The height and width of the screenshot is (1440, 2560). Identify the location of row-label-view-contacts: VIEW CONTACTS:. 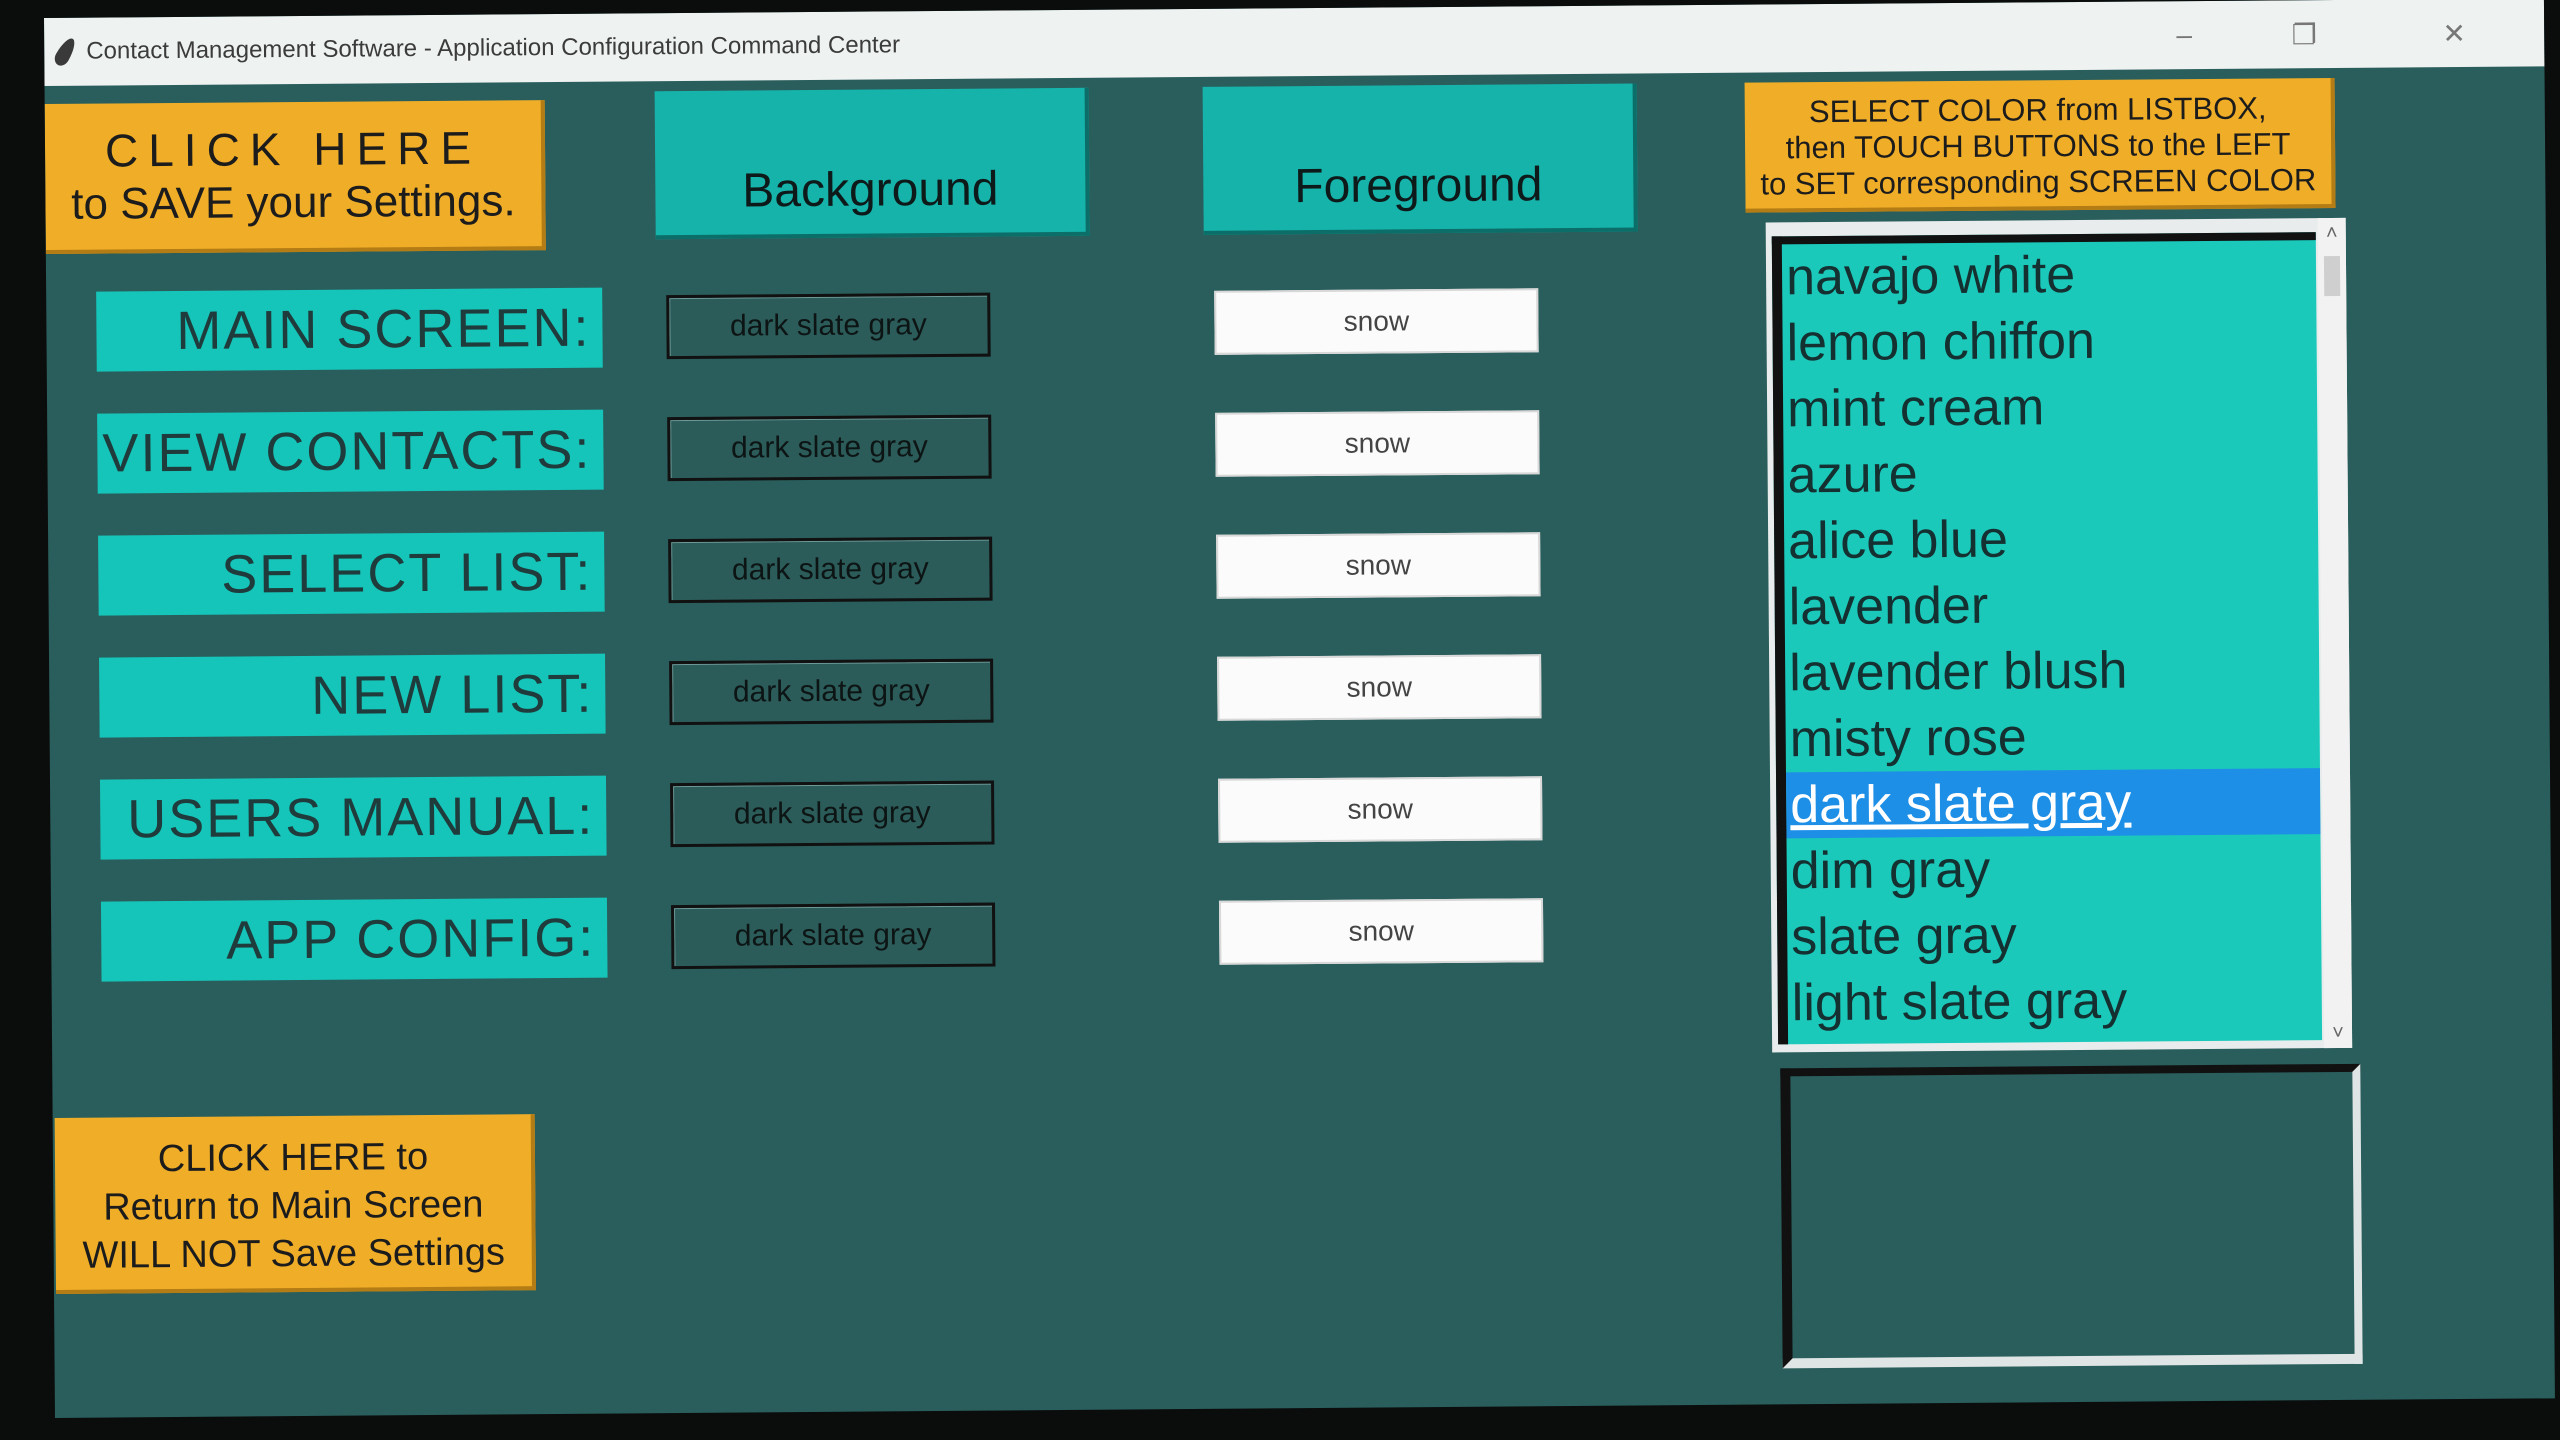
(350, 451).